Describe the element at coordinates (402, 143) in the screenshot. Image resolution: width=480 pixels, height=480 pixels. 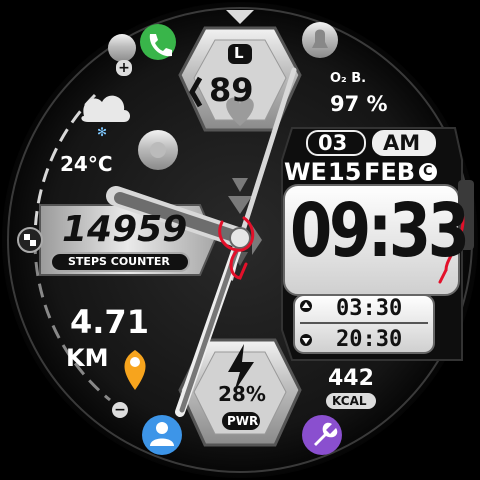
I see `am-pm: AM` at that location.